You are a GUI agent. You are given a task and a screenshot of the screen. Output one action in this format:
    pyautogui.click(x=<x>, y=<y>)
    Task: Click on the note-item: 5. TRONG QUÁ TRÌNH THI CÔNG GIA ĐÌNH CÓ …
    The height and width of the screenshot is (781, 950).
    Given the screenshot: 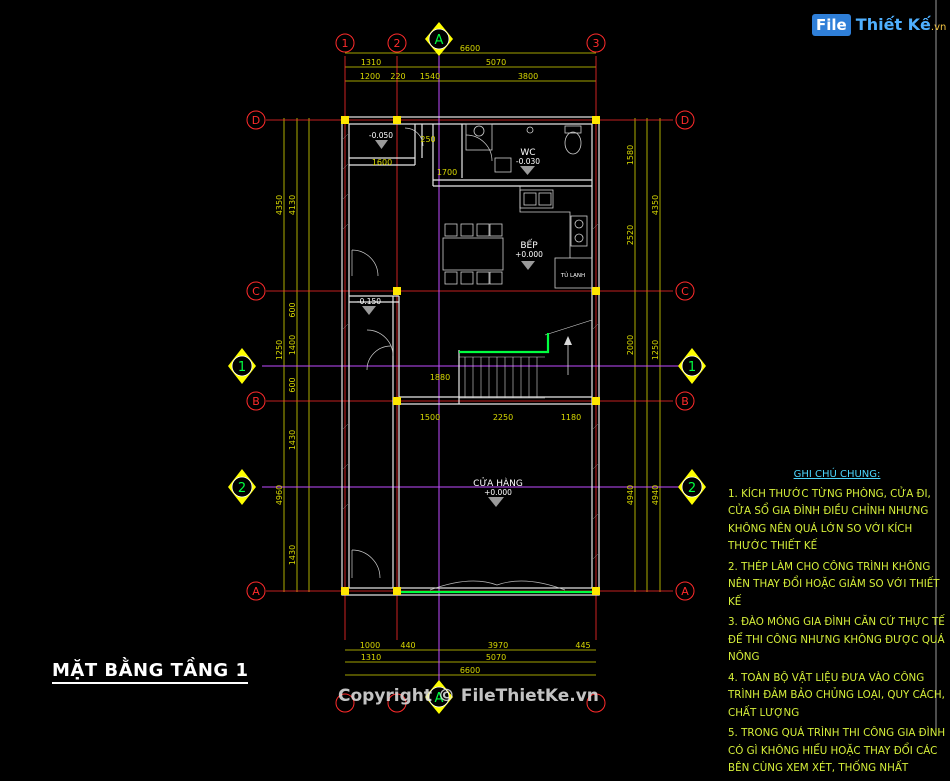 What is the action you would take?
    pyautogui.click(x=837, y=750)
    